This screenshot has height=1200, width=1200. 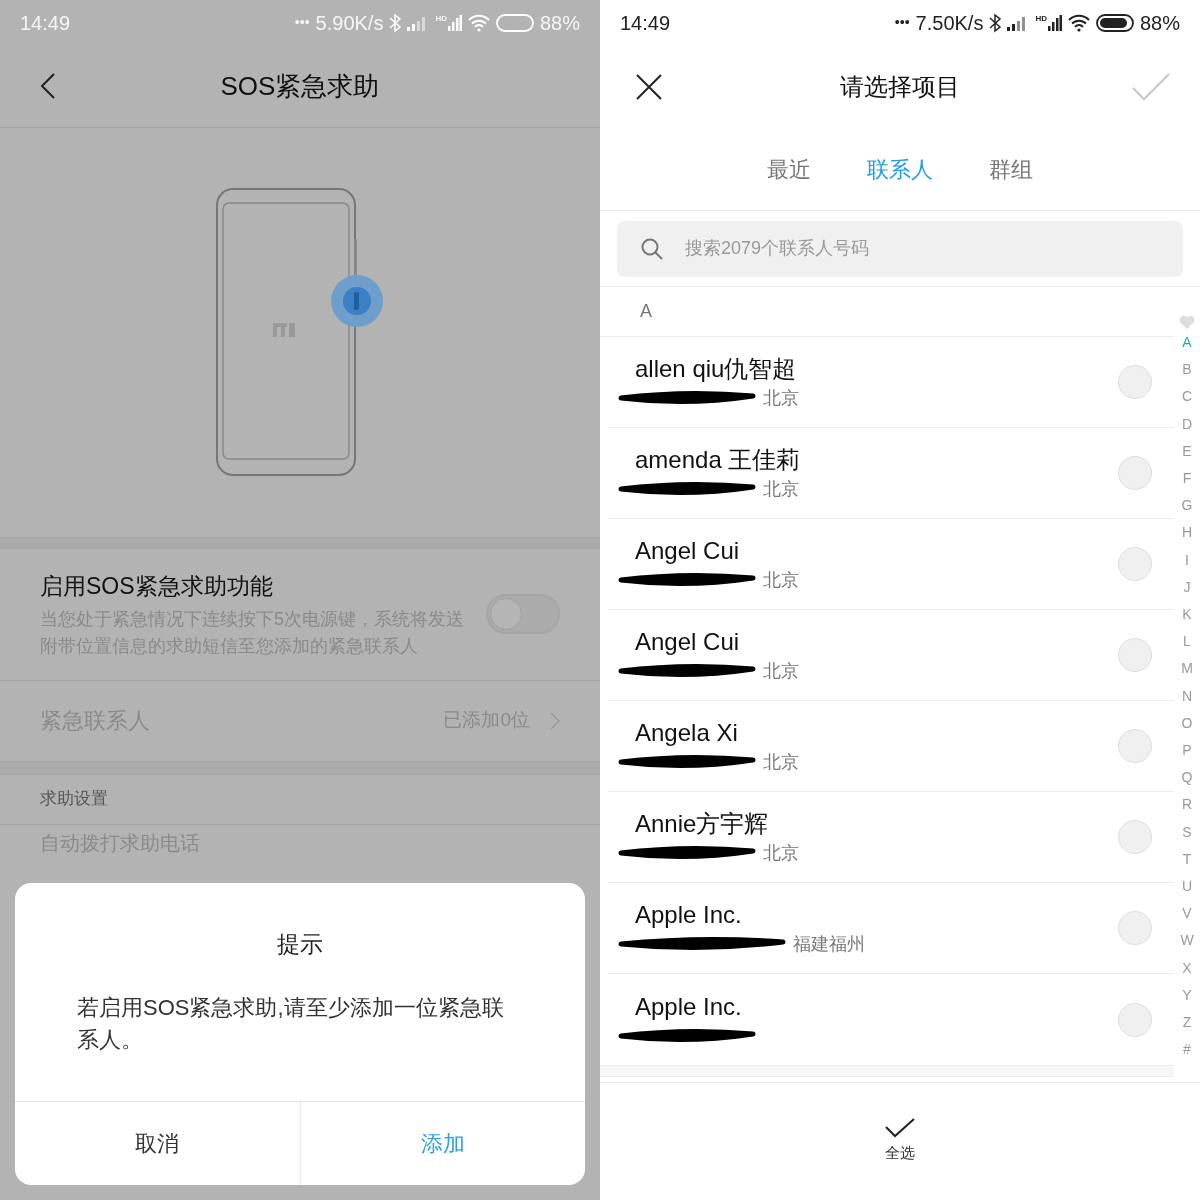 What do you see at coordinates (1187, 343) in the screenshot?
I see `index-letter: A` at bounding box center [1187, 343].